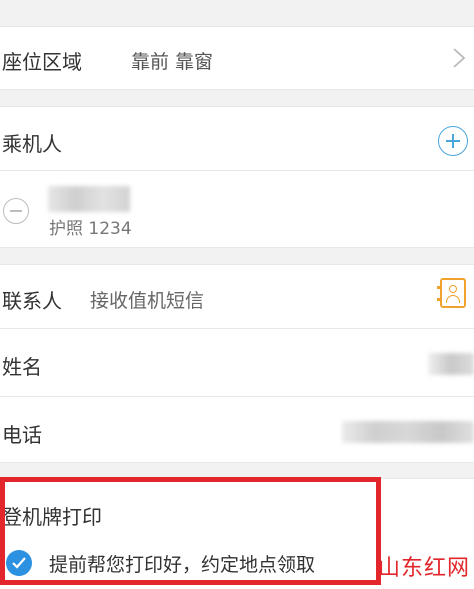  What do you see at coordinates (52, 517) in the screenshot?
I see `boarding-pass-title: 登机牌打印` at bounding box center [52, 517].